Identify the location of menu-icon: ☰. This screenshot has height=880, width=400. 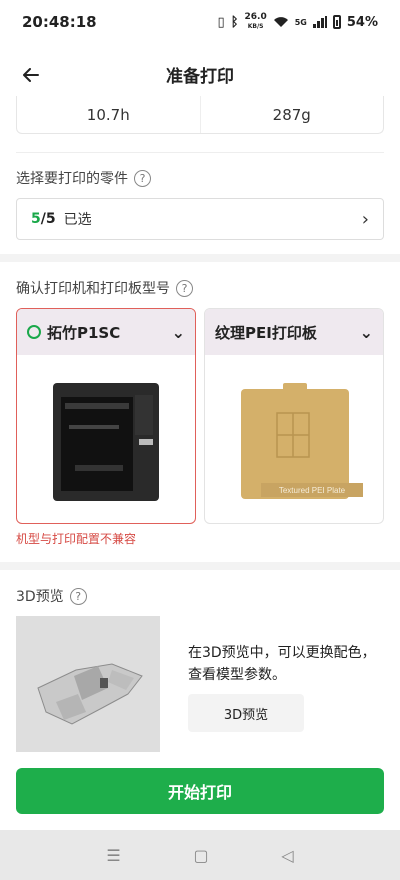
(113, 855).